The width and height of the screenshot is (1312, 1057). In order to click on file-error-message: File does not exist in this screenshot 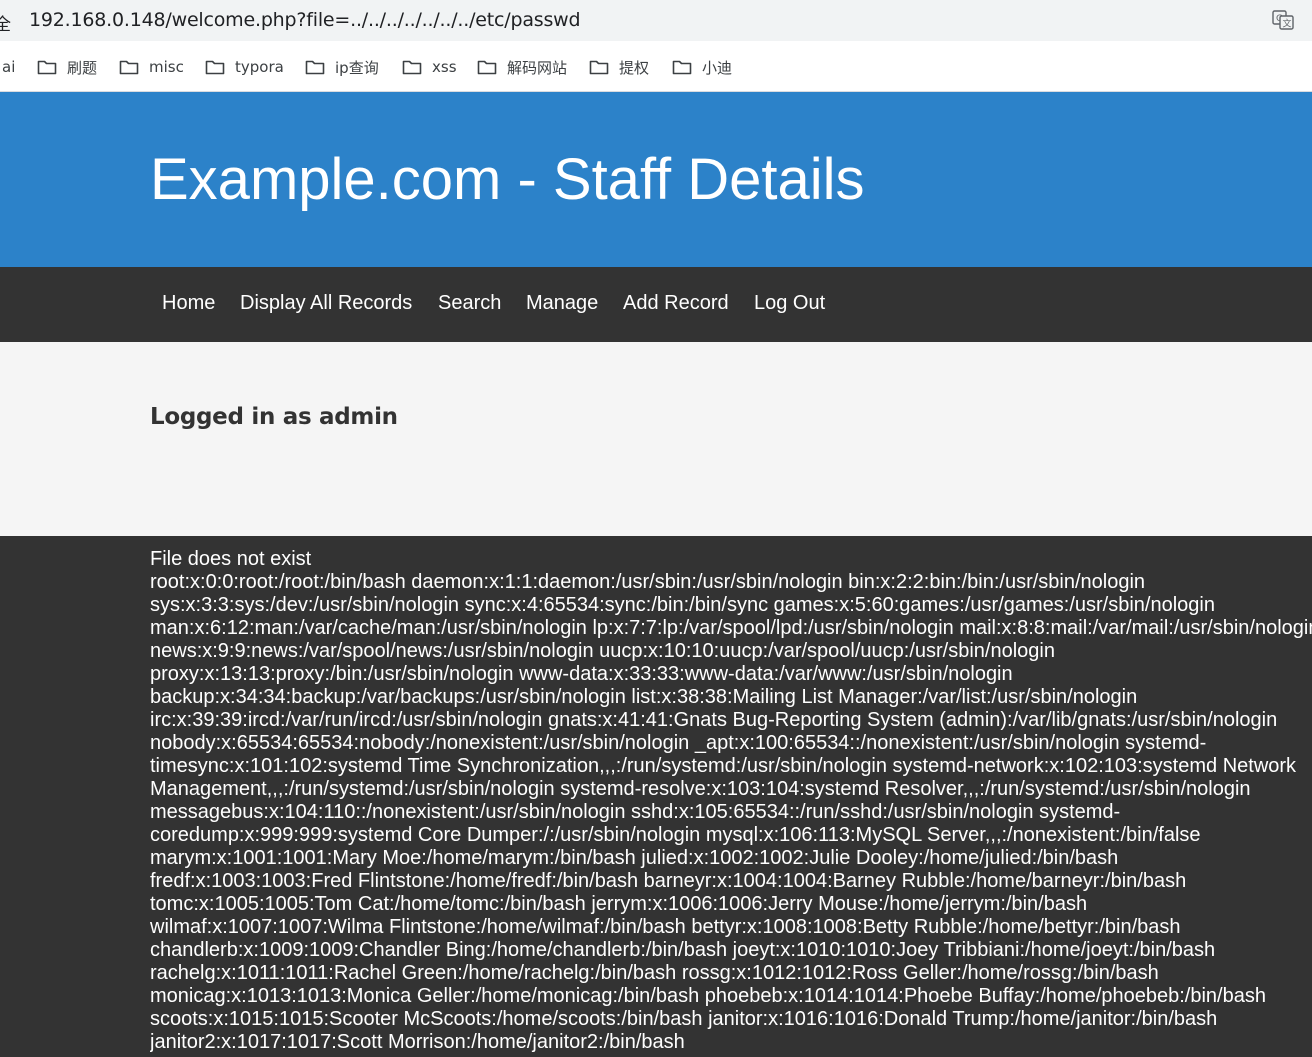, I will do `click(231, 559)`.